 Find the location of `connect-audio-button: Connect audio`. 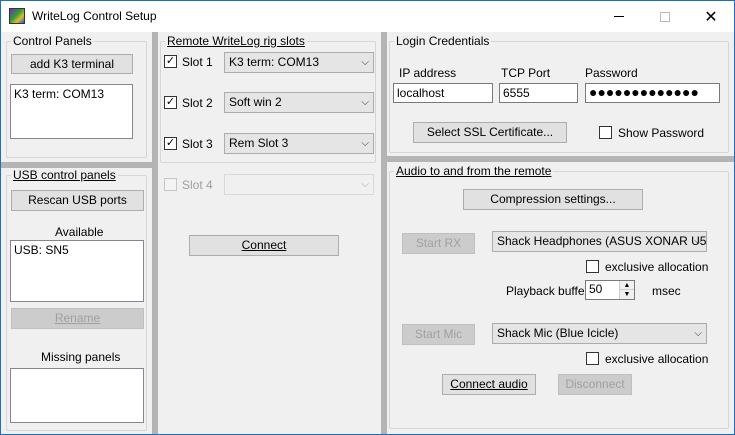

connect-audio-button: Connect audio is located at coordinates (489, 384).